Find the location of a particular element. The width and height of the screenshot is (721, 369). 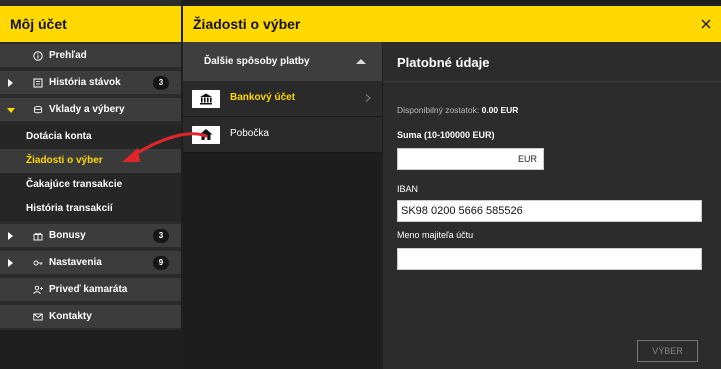

payment-methods-toggle: Ďalšie spôsoby platby is located at coordinates (282, 61).